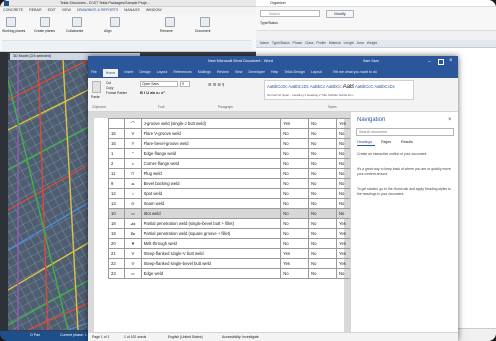  Describe the element at coordinates (116, 173) in the screenshot. I see `row-number: 11` at that location.